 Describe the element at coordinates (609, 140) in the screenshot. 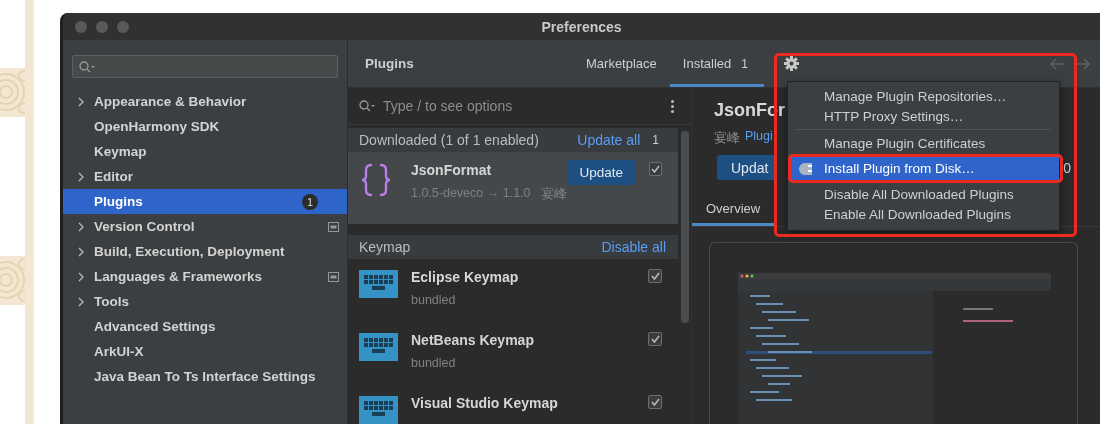

I see `section-action-link: Update all` at that location.